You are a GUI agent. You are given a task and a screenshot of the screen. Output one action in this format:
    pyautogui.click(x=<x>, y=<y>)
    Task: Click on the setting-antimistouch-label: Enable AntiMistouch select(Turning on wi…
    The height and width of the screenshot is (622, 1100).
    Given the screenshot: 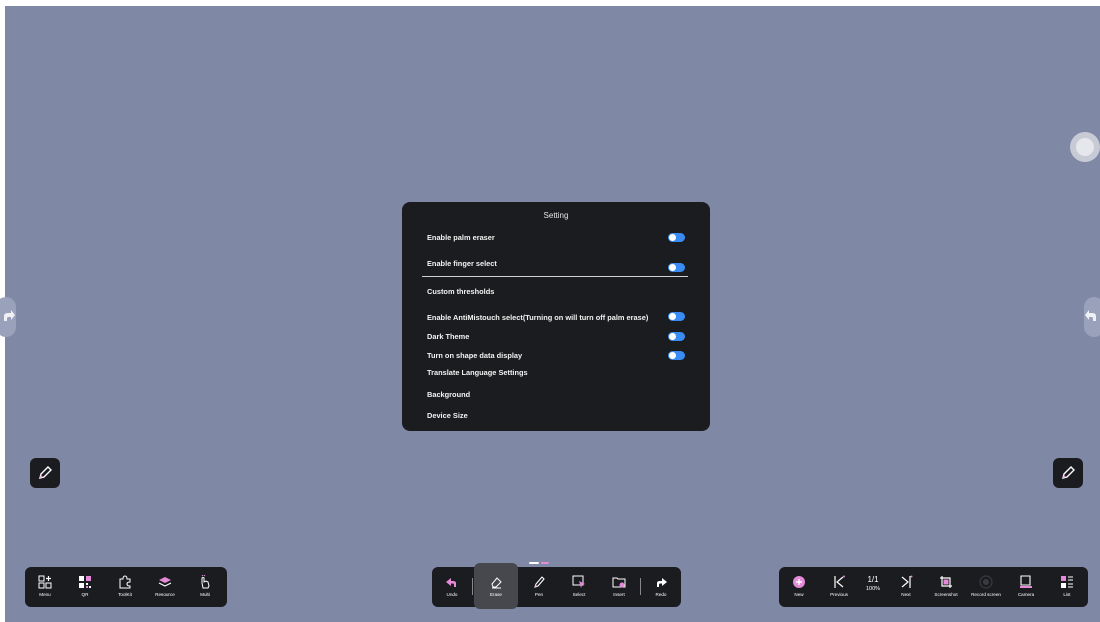 What is the action you would take?
    pyautogui.click(x=538, y=317)
    